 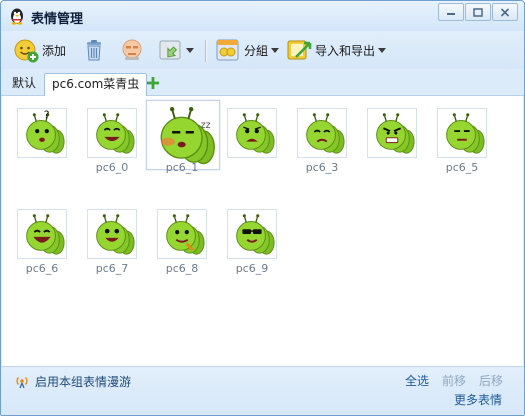 What do you see at coordinates (345, 50) in the screenshot?
I see `import-export-label: 导入和导出` at bounding box center [345, 50].